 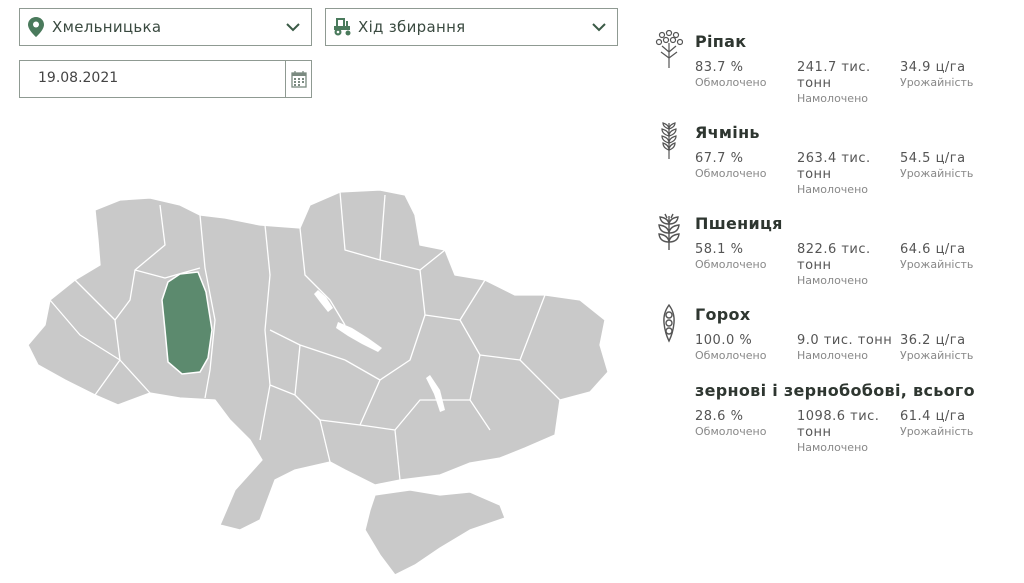 What do you see at coordinates (669, 49) in the screenshot?
I see `rapeseed-icon` at bounding box center [669, 49].